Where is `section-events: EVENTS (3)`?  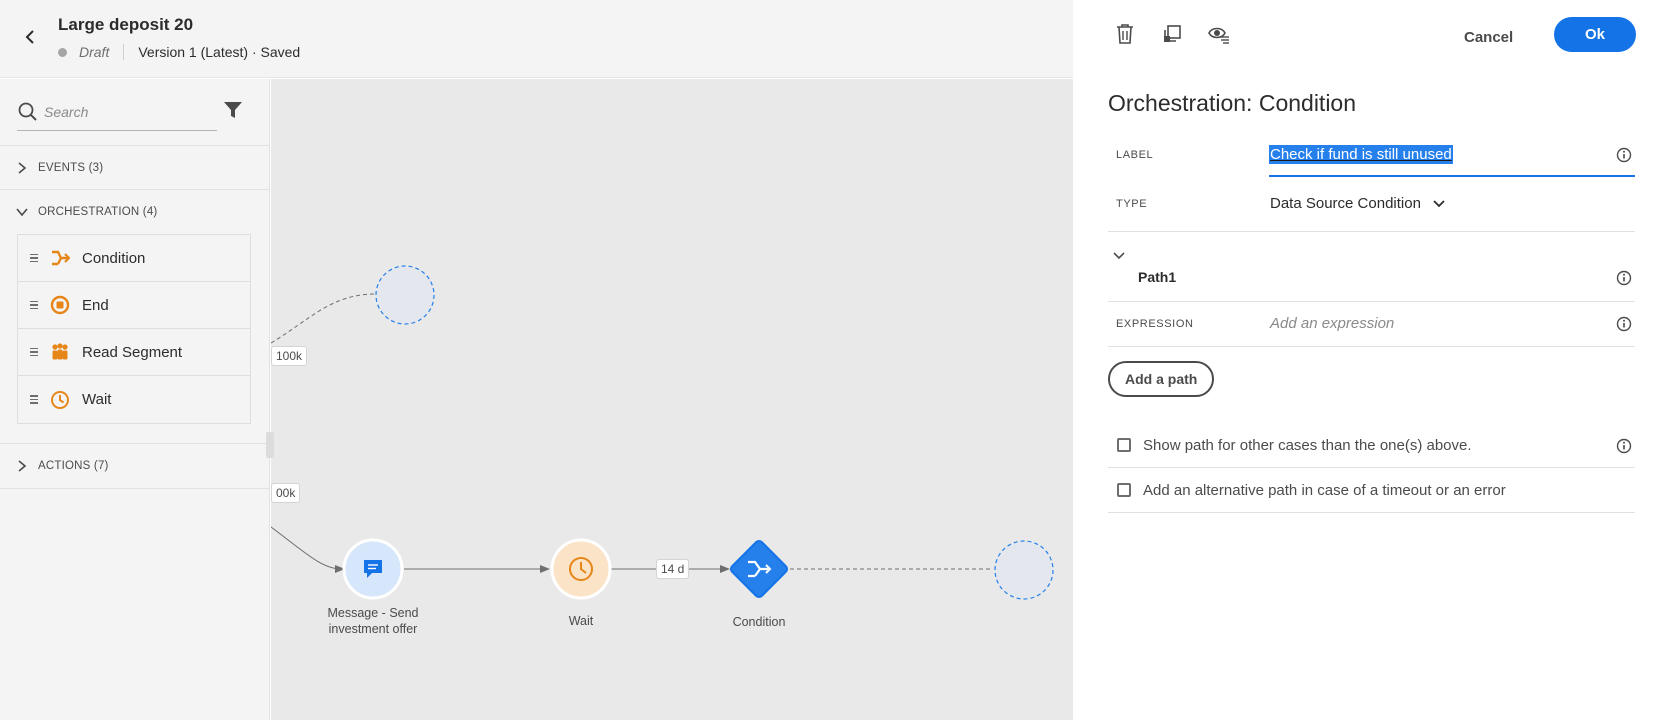
section-events: EVENTS (3) is located at coordinates (135, 167).